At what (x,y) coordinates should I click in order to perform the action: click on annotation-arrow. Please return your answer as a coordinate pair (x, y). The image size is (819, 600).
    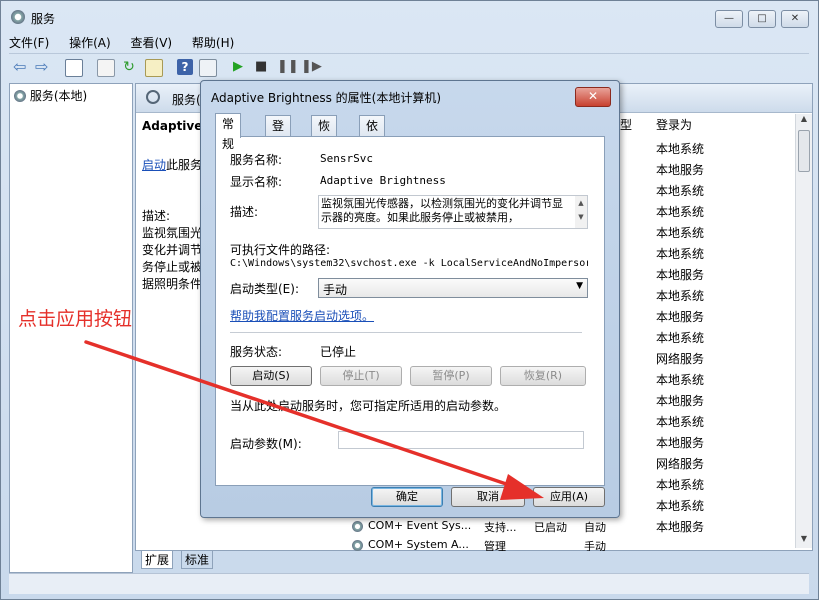
    Looking at the image, I should click on (314, 420).